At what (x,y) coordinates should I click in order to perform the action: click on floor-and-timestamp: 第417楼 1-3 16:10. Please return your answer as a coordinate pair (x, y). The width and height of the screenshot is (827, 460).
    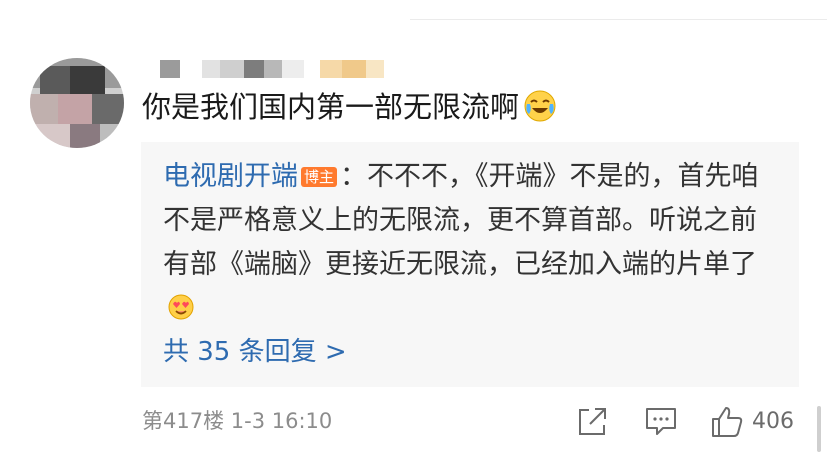
    Looking at the image, I should click on (237, 421).